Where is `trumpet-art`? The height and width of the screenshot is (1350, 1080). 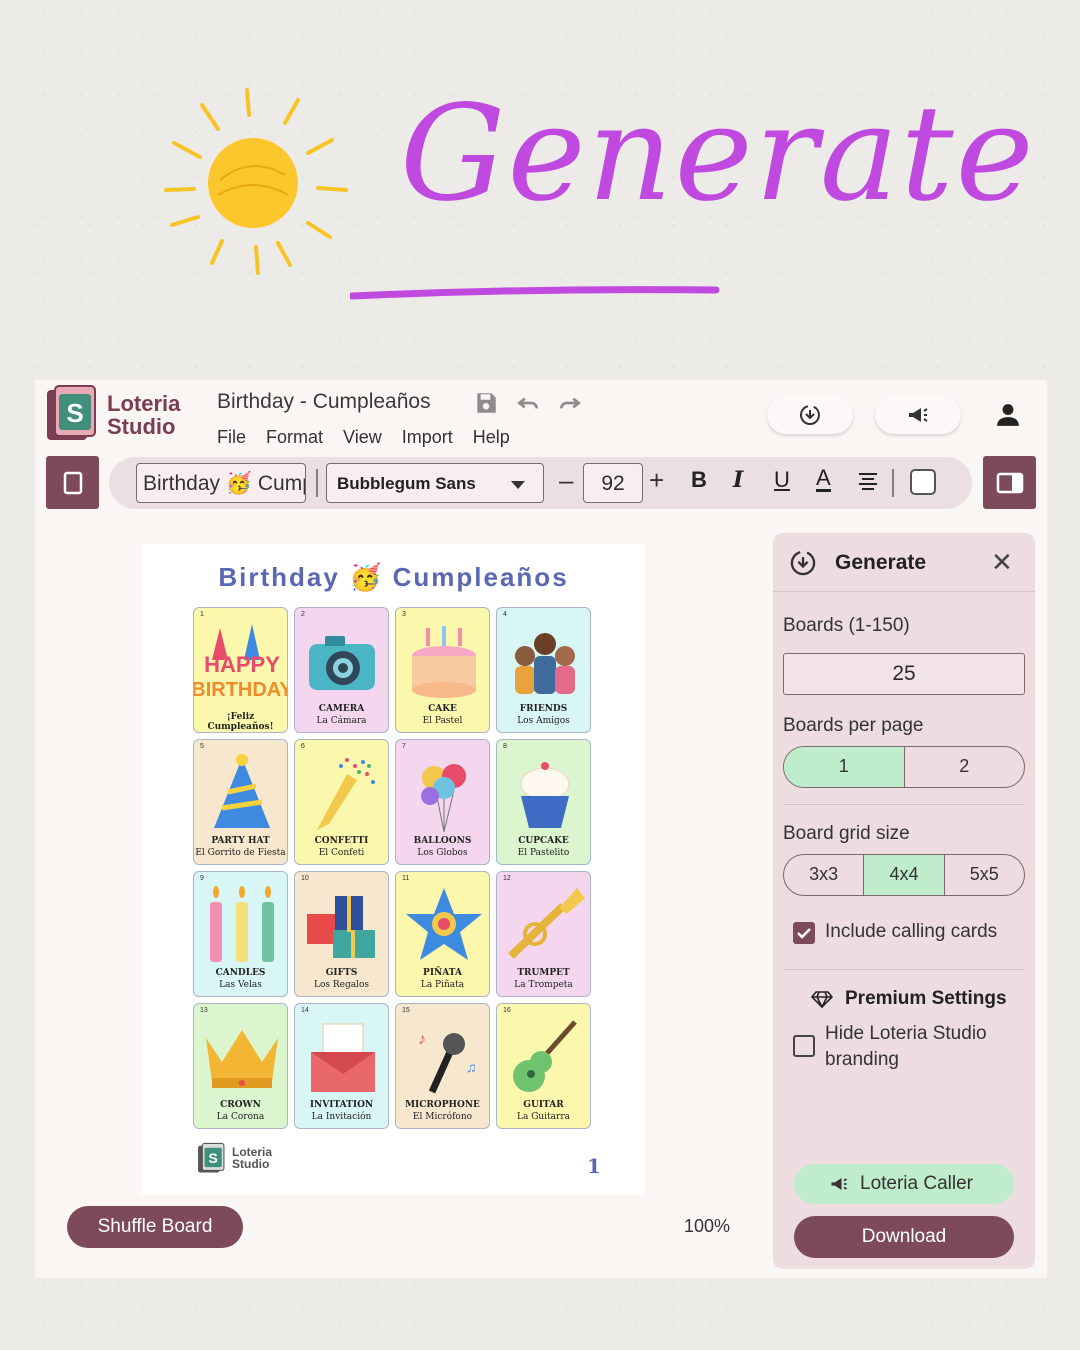 trumpet-art is located at coordinates (546, 923).